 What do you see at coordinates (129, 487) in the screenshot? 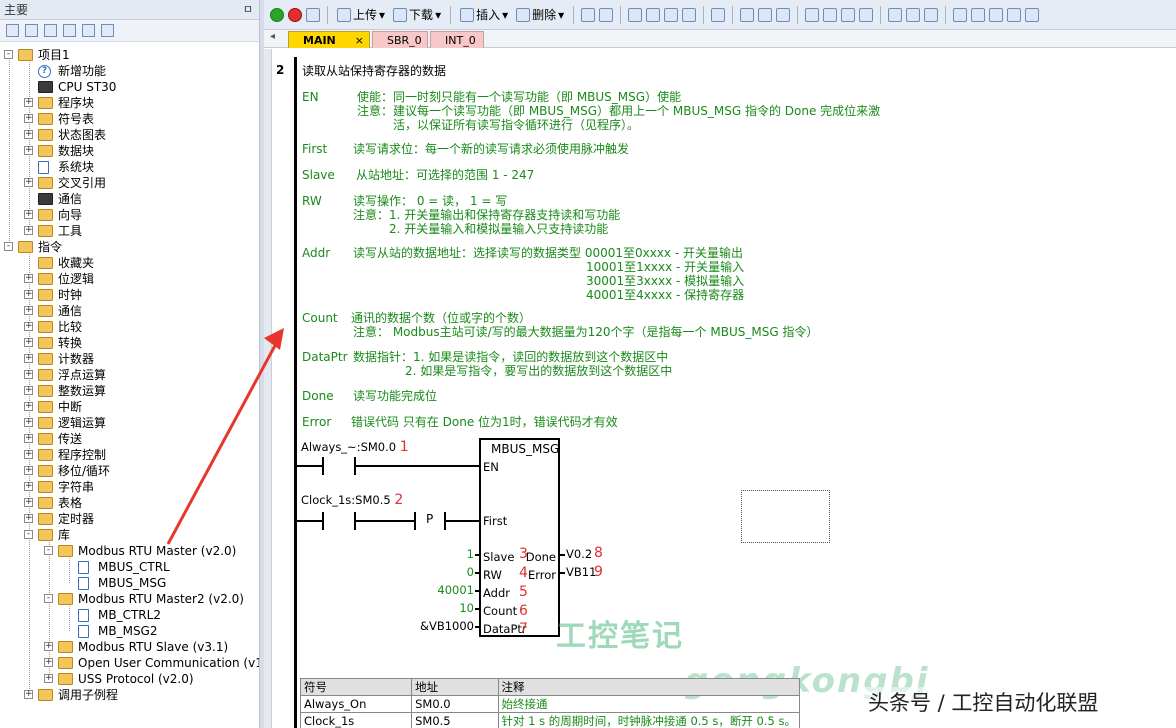
I see `tree-item: + 字符串` at bounding box center [129, 487].